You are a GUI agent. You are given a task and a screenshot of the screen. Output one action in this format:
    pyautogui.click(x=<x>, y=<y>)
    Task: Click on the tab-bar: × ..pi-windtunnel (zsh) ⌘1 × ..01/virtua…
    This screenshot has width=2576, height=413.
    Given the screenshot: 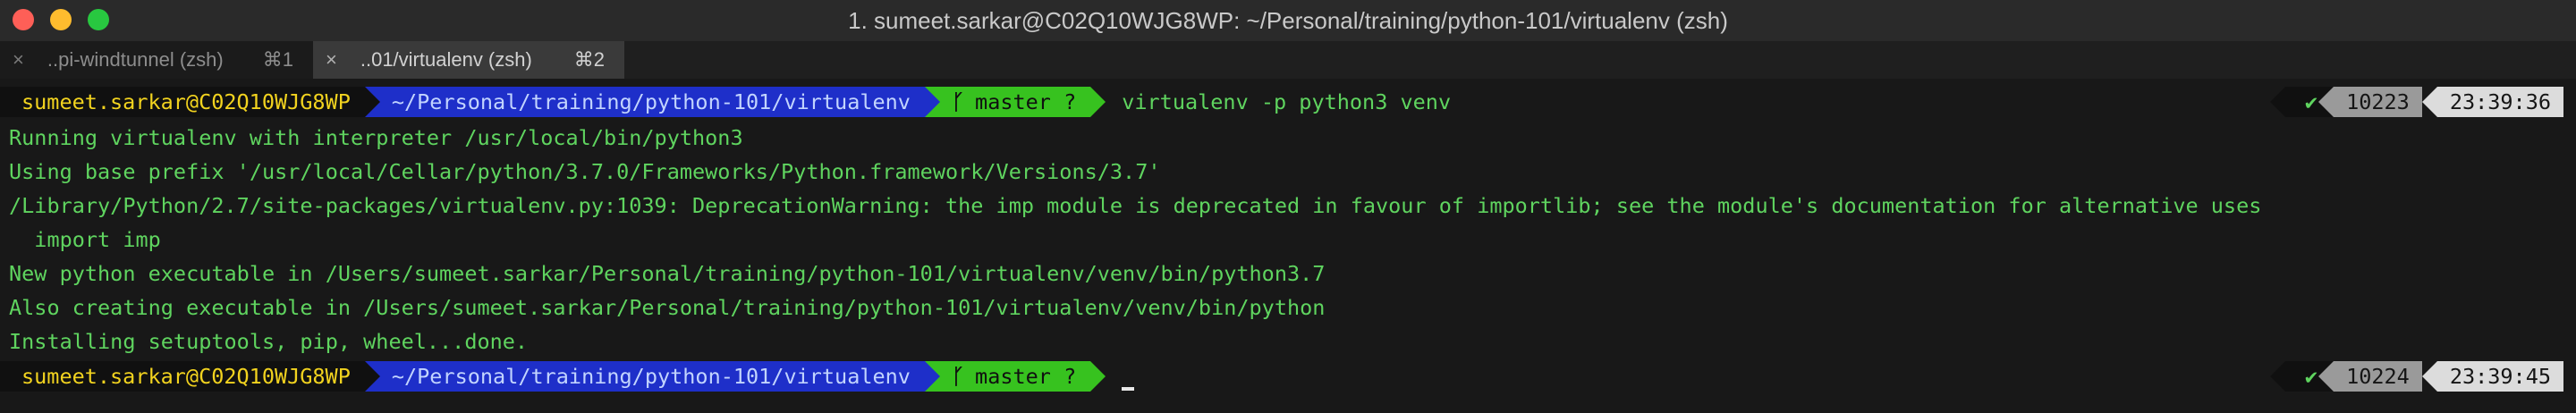 What is the action you would take?
    pyautogui.click(x=1288, y=60)
    